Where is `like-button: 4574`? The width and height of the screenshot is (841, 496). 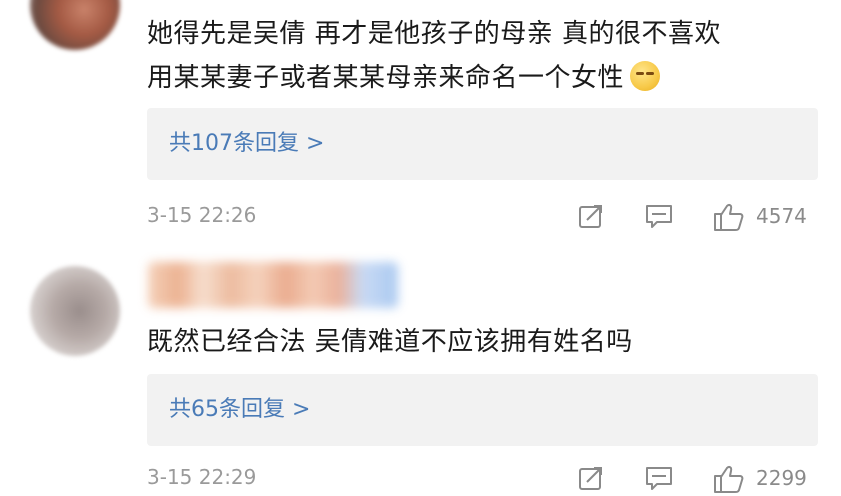 like-button: 4574 is located at coordinates (767, 216).